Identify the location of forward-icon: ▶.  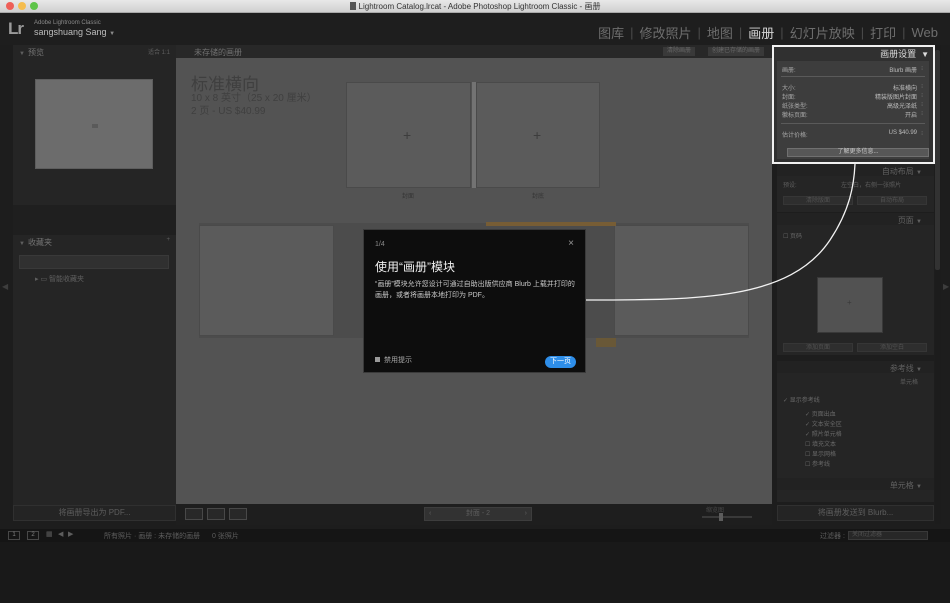
(70, 534).